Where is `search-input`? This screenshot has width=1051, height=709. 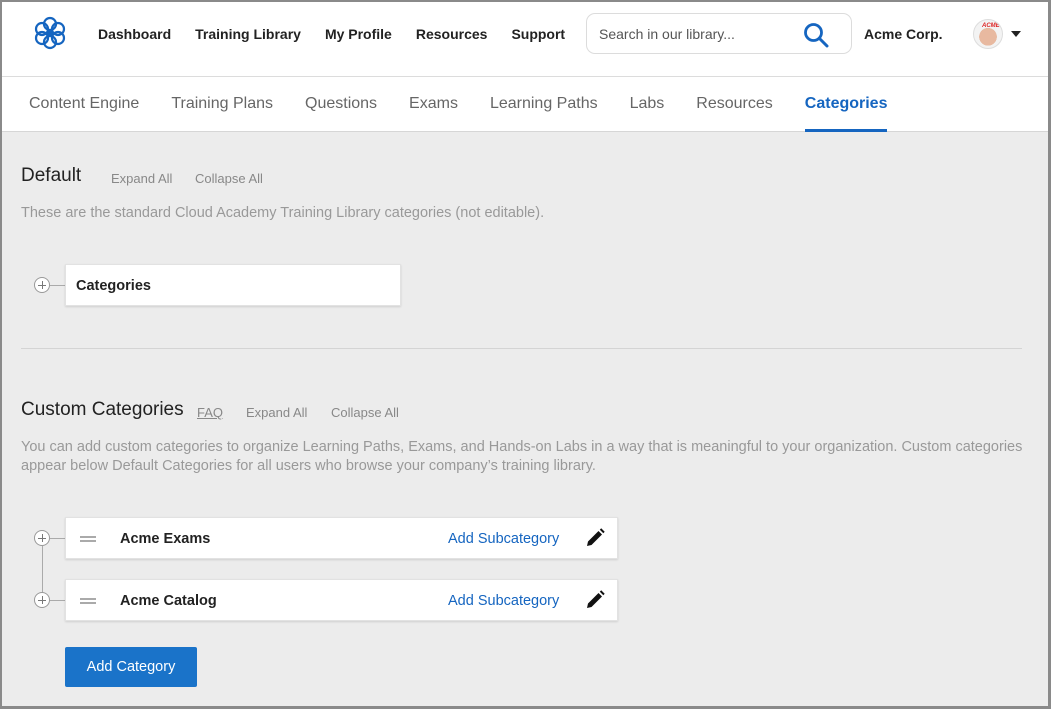
search-input is located at coordinates (699, 34).